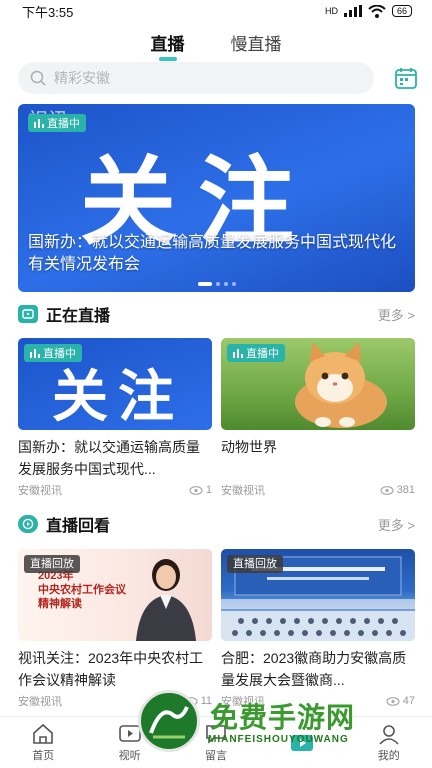 The image size is (432, 768). Describe the element at coordinates (405, 490) in the screenshot. I see `view-count: 381` at that location.